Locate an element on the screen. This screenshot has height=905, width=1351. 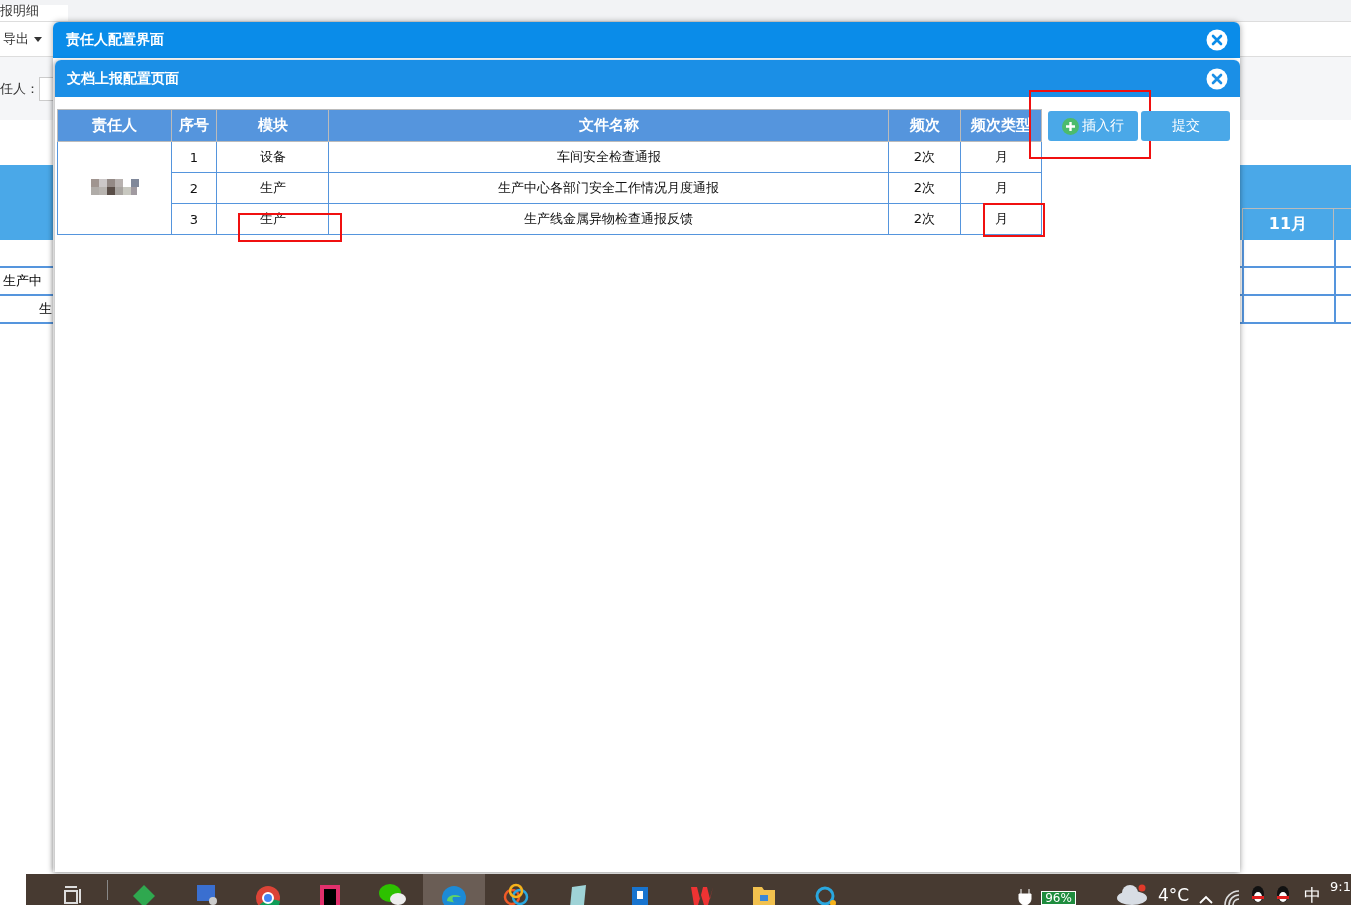
input-method-indicator: 中 is located at coordinates (1313, 895).